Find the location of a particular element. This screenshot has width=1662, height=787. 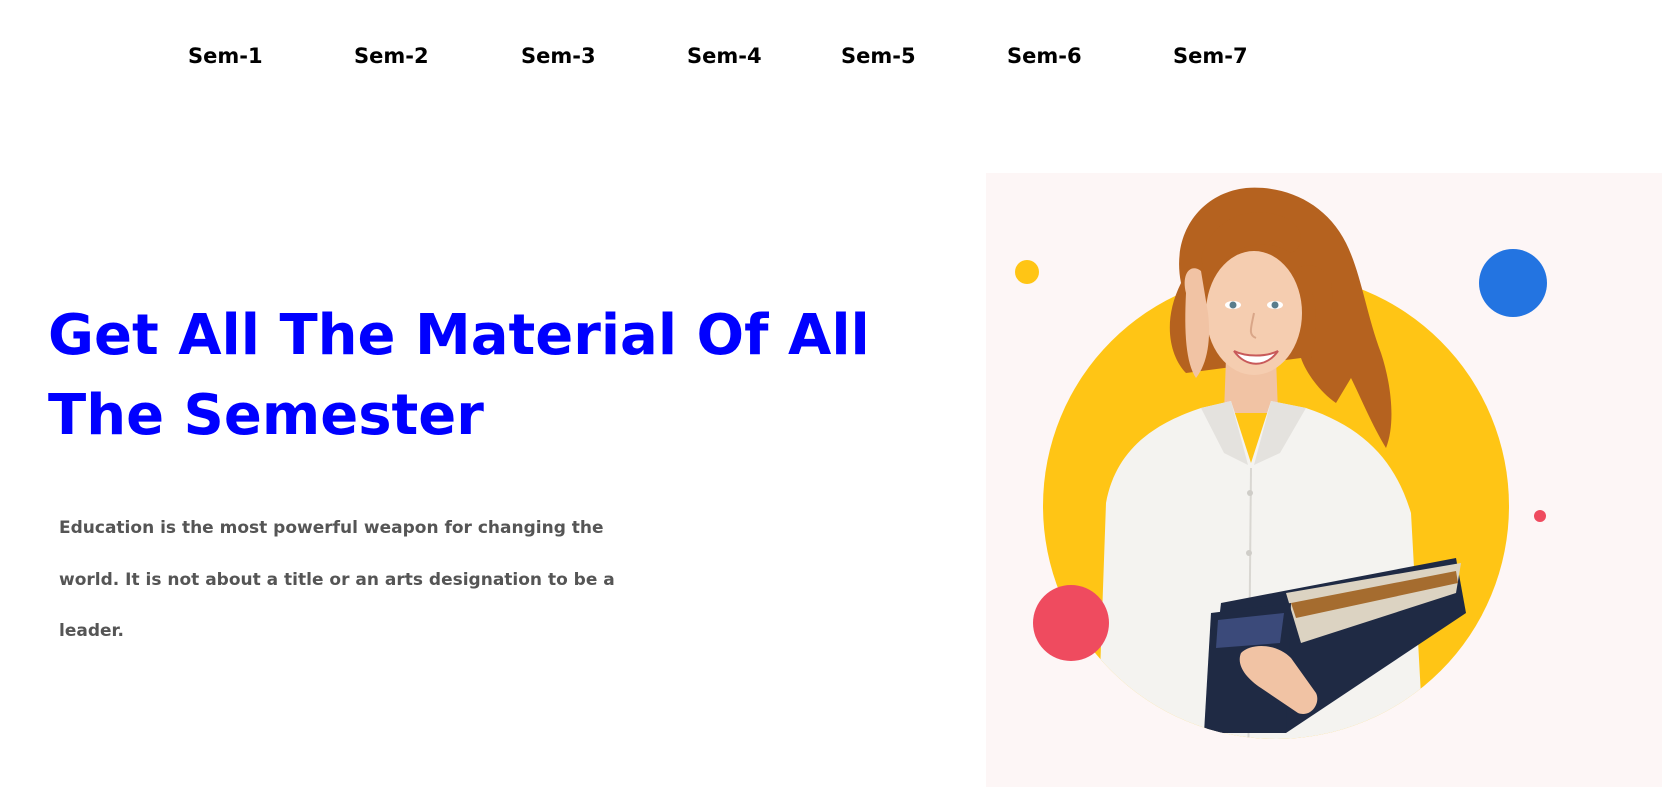

blue-dot-decoration is located at coordinates (1513, 283).